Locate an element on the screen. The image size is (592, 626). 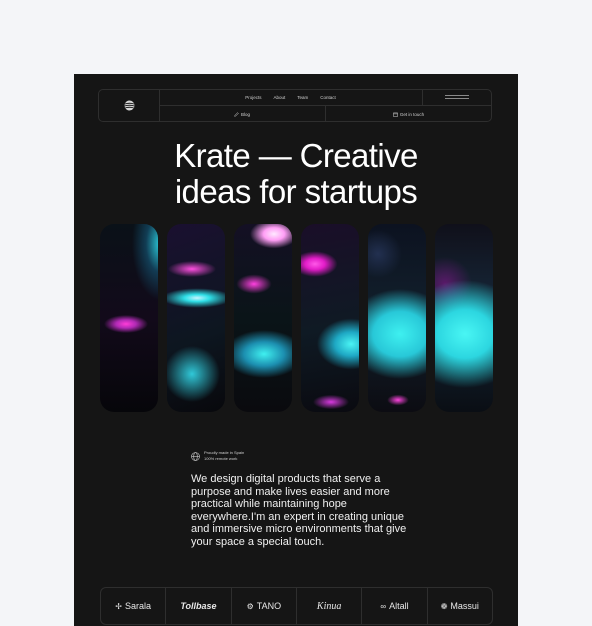
get-in-touch-link: Get in touch is located at coordinates (408, 114).